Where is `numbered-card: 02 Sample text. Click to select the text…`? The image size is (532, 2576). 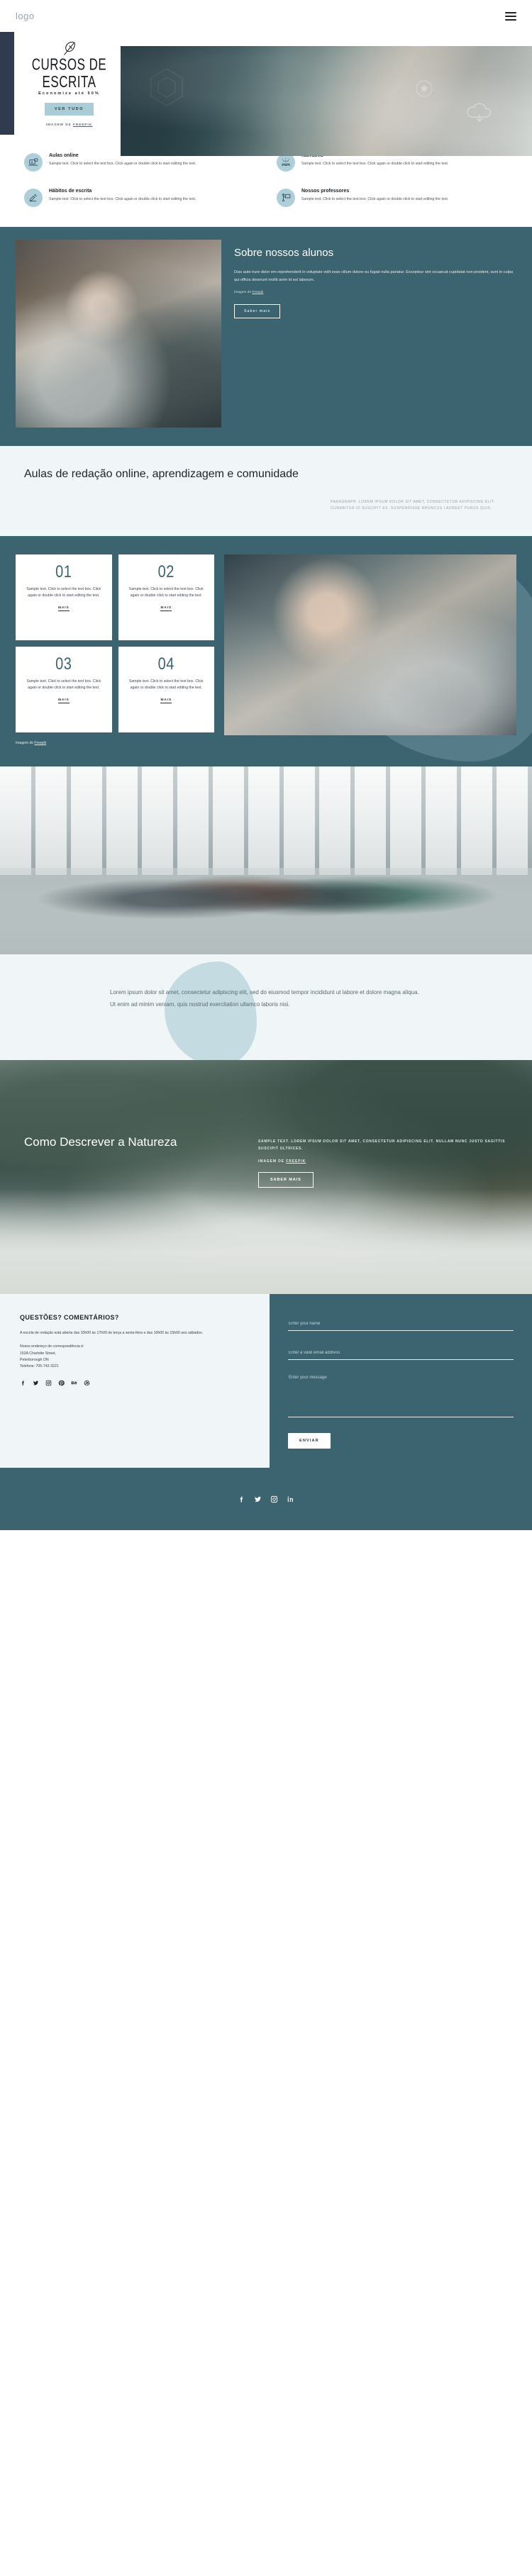
numbered-card: 02 Sample text. Click to select the text… is located at coordinates (166, 597).